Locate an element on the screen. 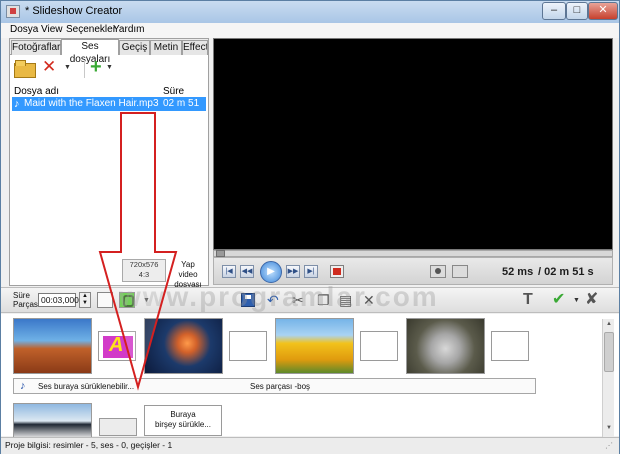 The width and height of the screenshot is (620, 454). title-bar: * Slideshow Creator – □ ✕ is located at coordinates (310, 12).